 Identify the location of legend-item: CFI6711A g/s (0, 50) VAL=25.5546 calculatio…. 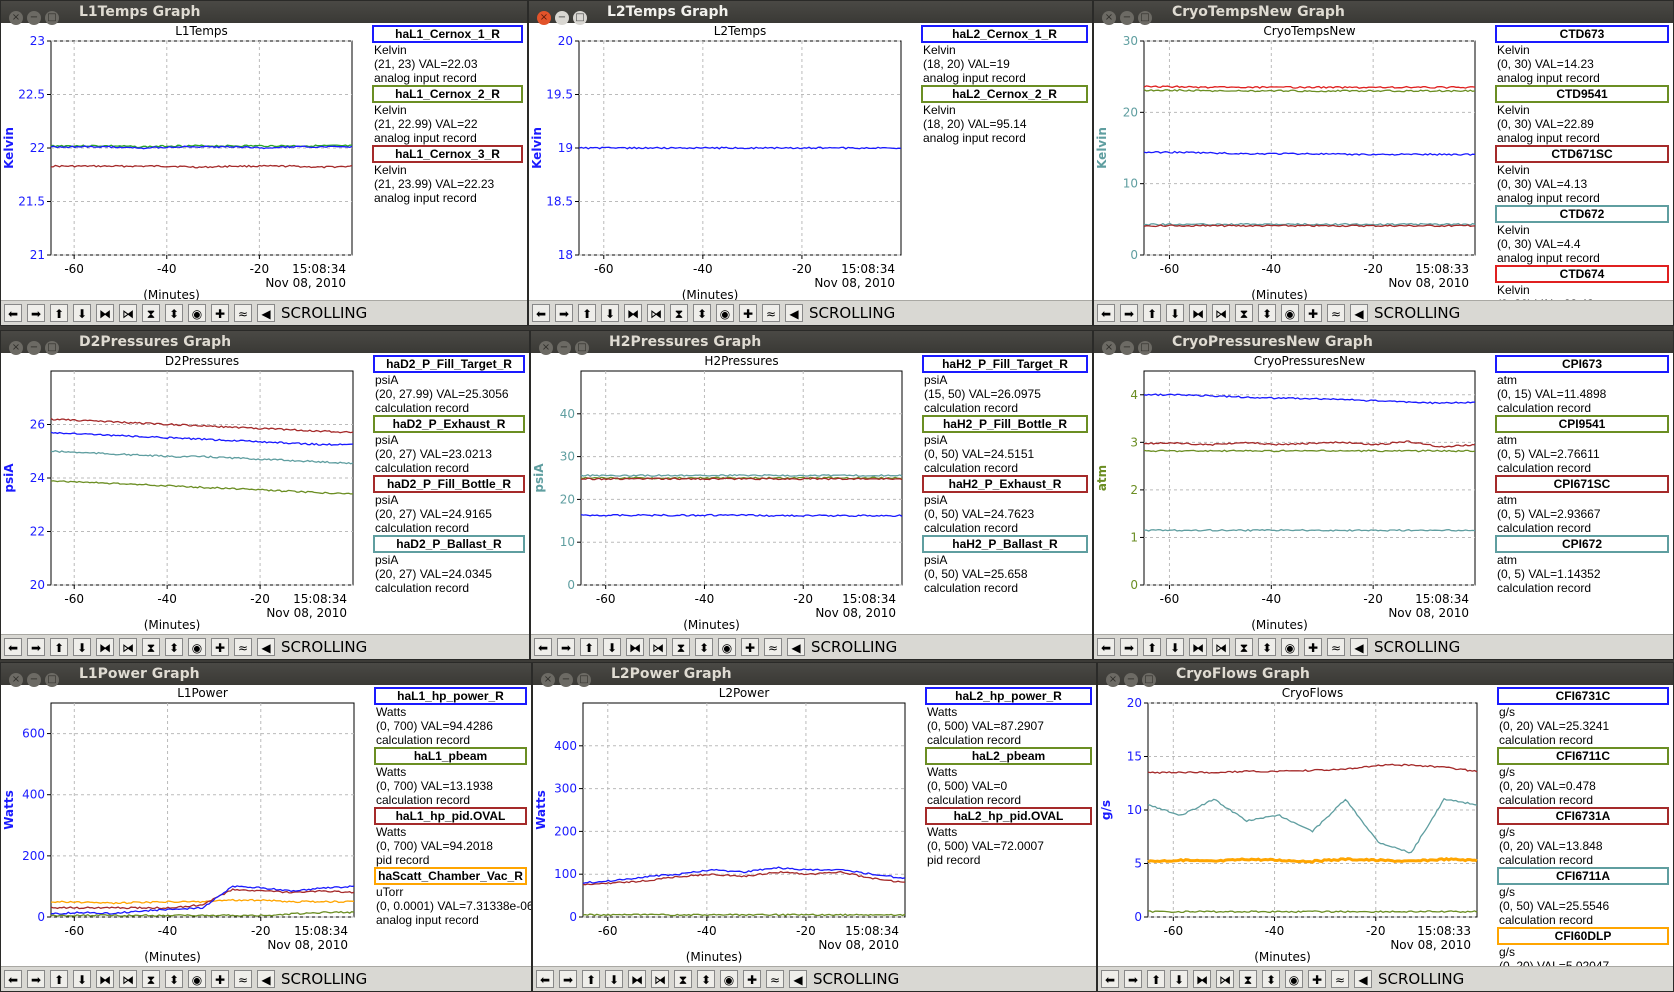
(1583, 897).